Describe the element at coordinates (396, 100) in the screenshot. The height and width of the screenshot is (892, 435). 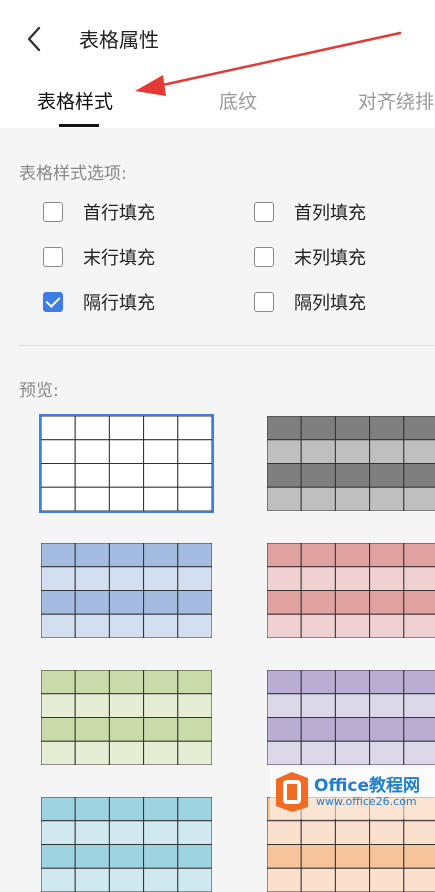
I see `tab-alignment-wrap: 对齐绕排` at that location.